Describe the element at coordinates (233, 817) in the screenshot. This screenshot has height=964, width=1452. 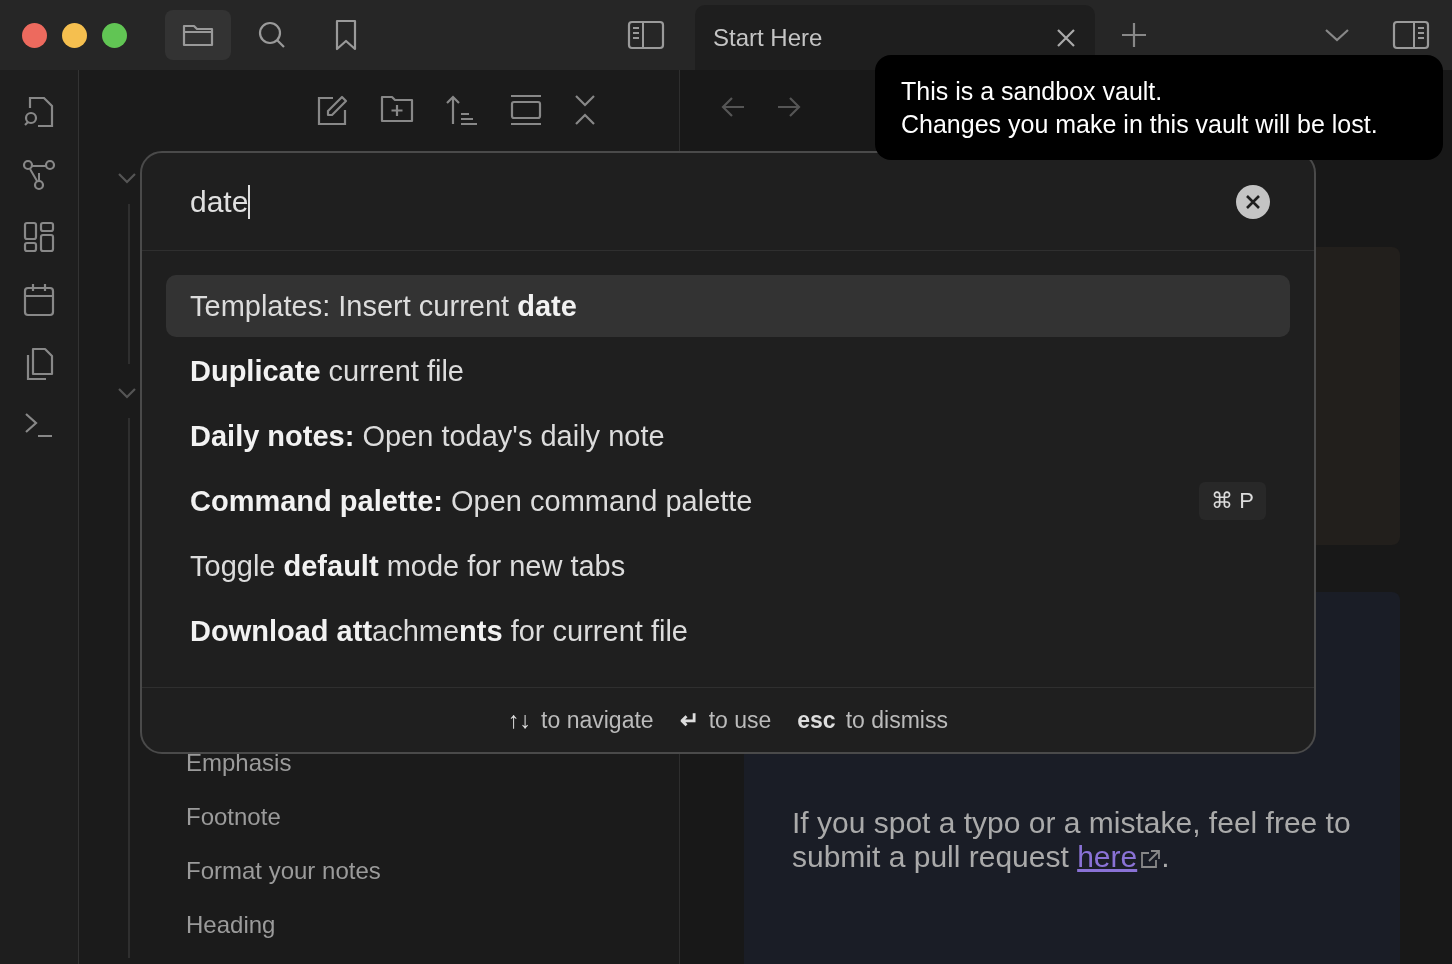
I see `file-item: Footnote` at that location.